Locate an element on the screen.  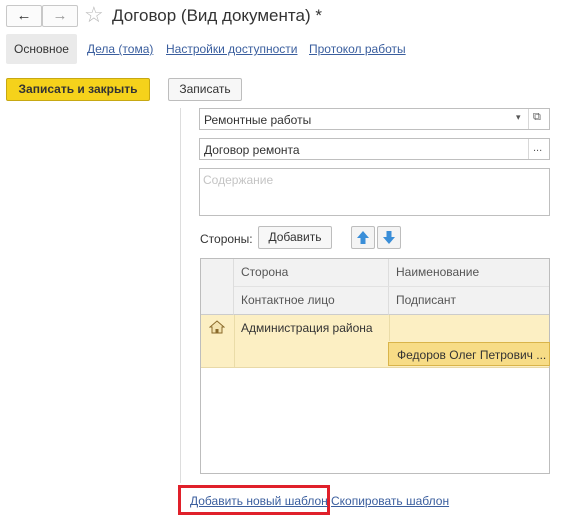
header-signer: Подписант is located at coordinates (469, 301).